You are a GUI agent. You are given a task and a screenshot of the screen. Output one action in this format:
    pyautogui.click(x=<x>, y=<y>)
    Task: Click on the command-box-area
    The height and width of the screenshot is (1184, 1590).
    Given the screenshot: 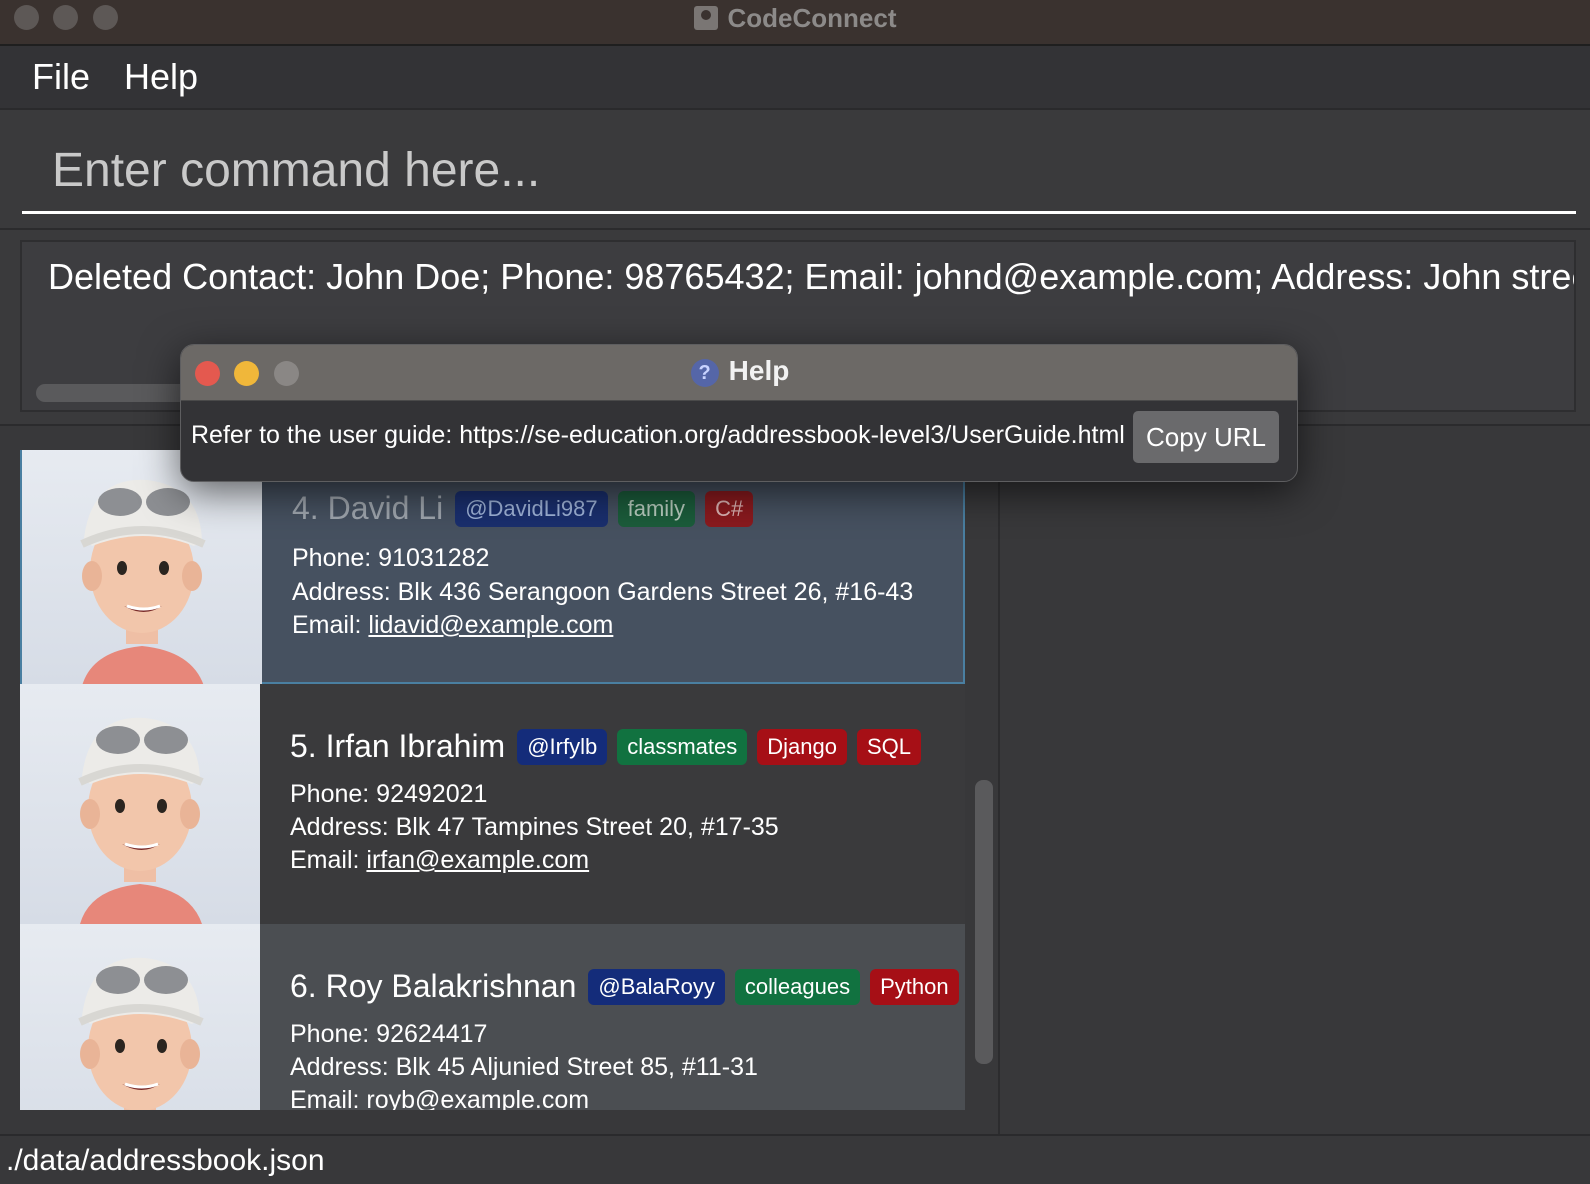 What is the action you would take?
    pyautogui.click(x=795, y=169)
    